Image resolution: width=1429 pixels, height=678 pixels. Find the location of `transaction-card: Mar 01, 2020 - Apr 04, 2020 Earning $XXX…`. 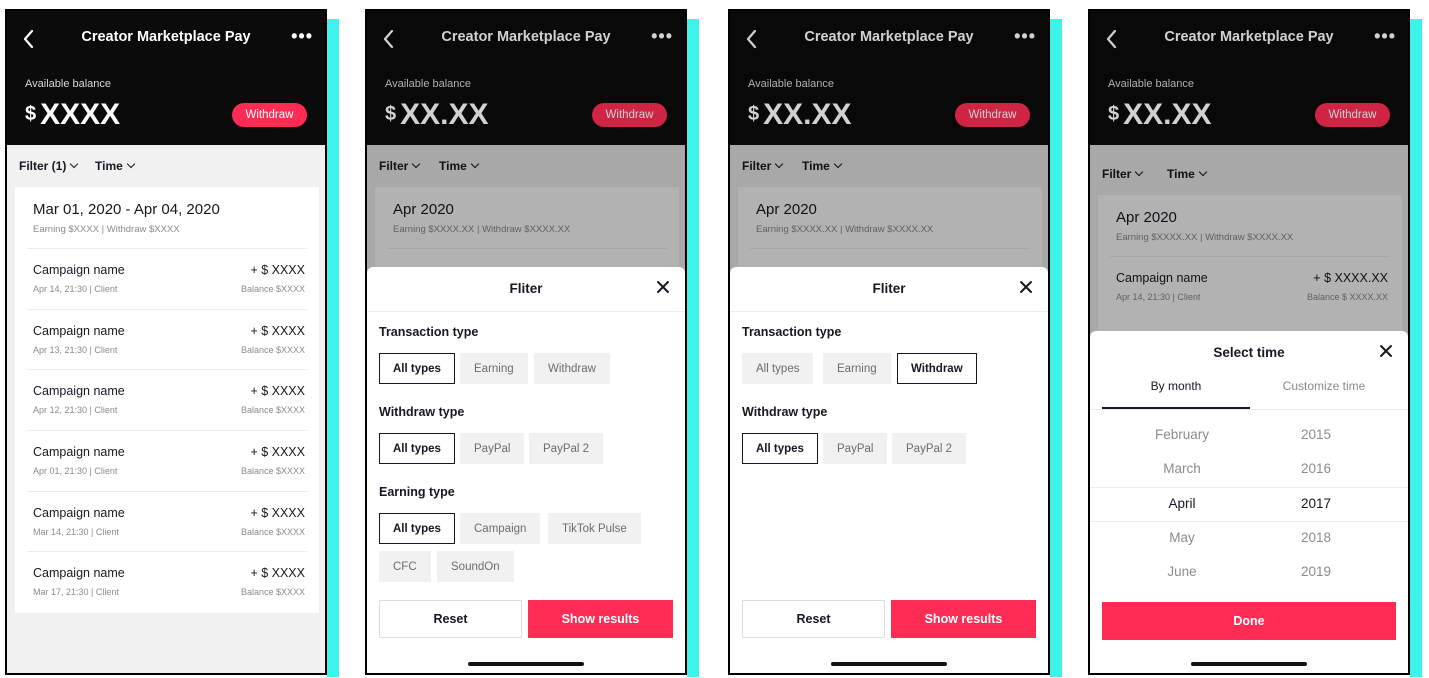

transaction-card: Mar 01, 2020 - Apr 04, 2020 Earning $XXX… is located at coordinates (167, 400).